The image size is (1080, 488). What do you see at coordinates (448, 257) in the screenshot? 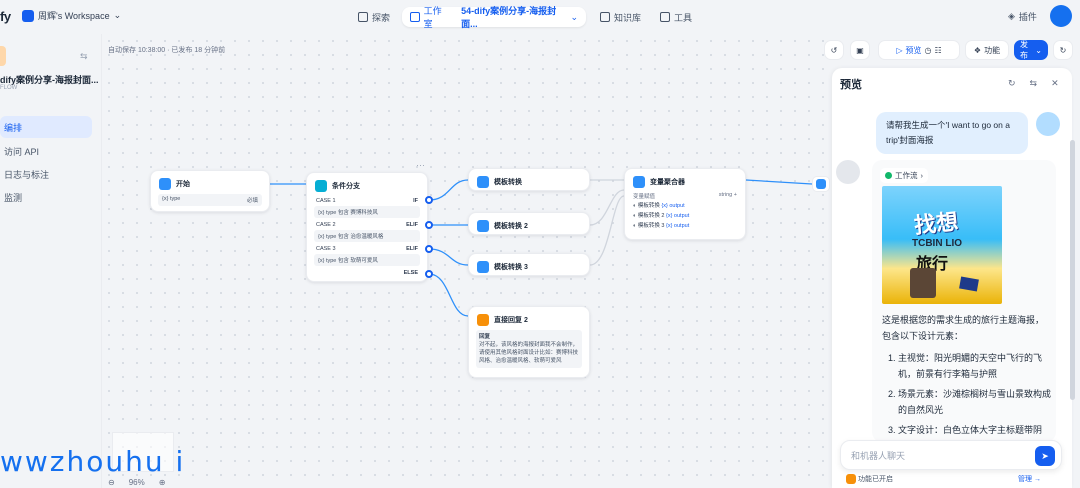
I see `edge-elif2-t3` at bounding box center [448, 257].